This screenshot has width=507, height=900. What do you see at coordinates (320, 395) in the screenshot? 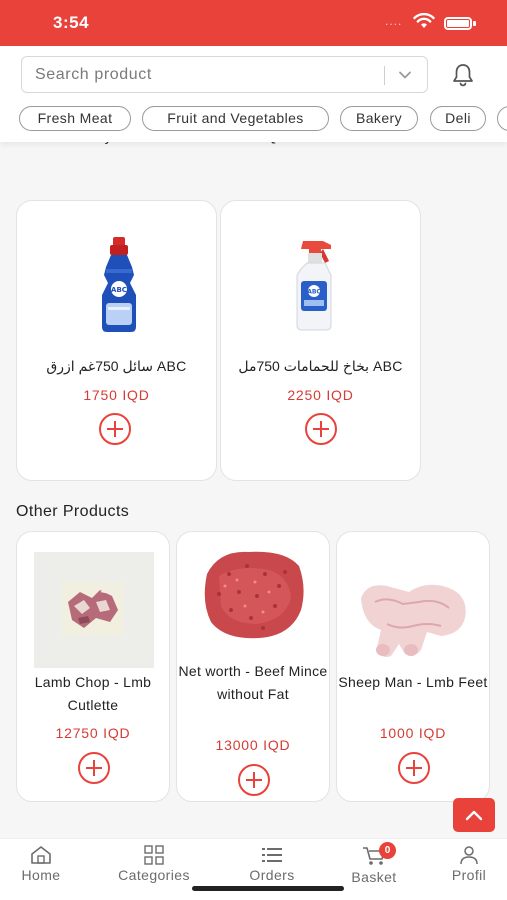
I see `product-price: 2250 IQD` at bounding box center [320, 395].